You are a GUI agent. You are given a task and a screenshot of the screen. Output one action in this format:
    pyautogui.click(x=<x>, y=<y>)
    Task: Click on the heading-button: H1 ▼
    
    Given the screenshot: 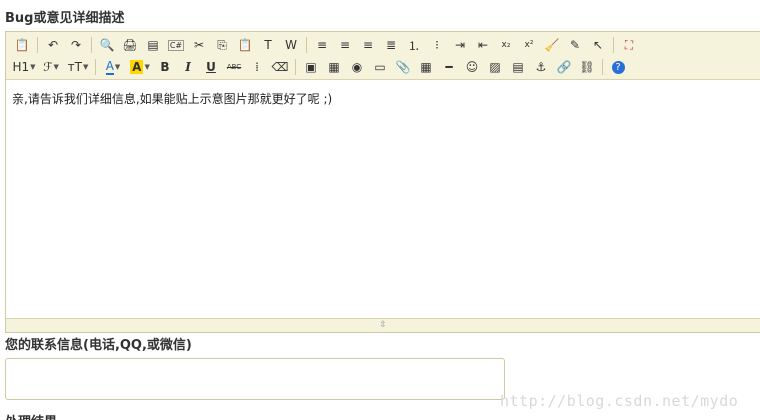 What is the action you would take?
    pyautogui.click(x=24, y=67)
    